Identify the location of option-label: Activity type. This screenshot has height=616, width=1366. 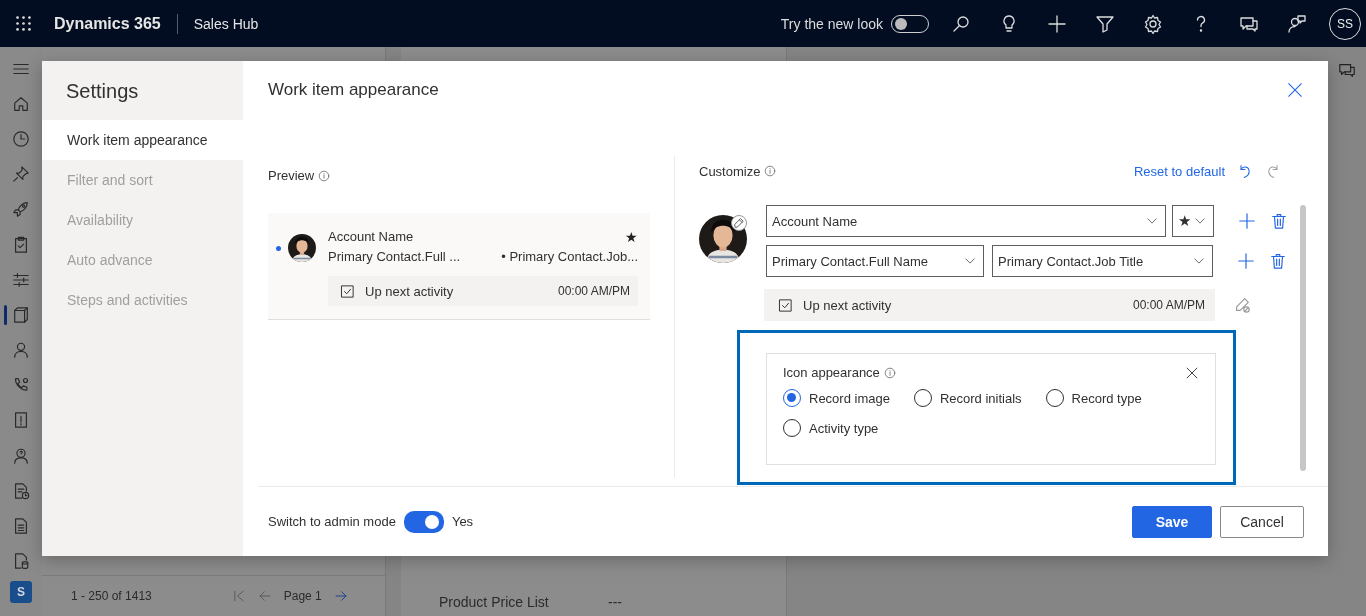
(844, 428).